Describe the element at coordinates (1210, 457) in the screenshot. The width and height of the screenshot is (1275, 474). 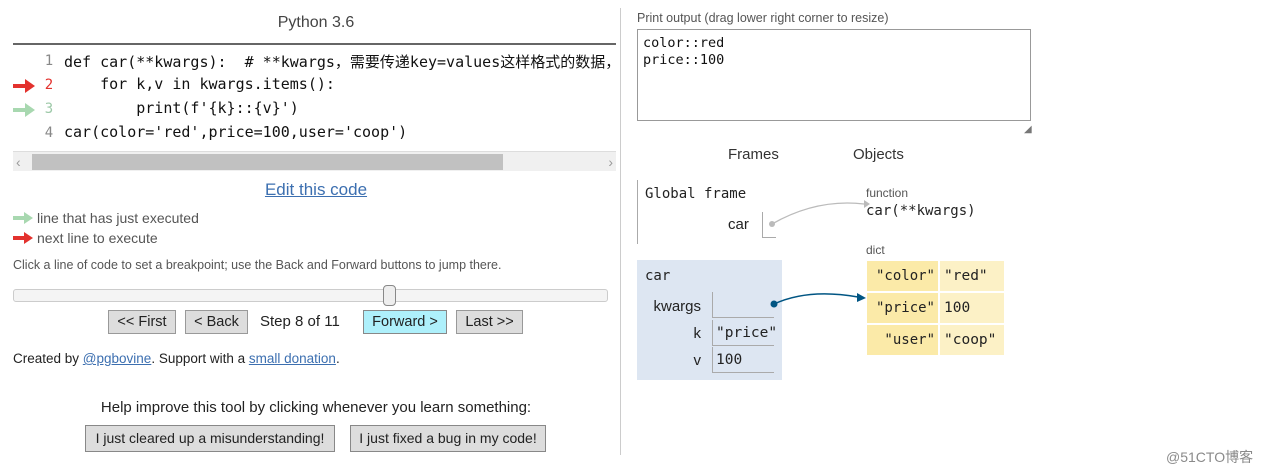
I see `watermark: @51CTO博客` at that location.